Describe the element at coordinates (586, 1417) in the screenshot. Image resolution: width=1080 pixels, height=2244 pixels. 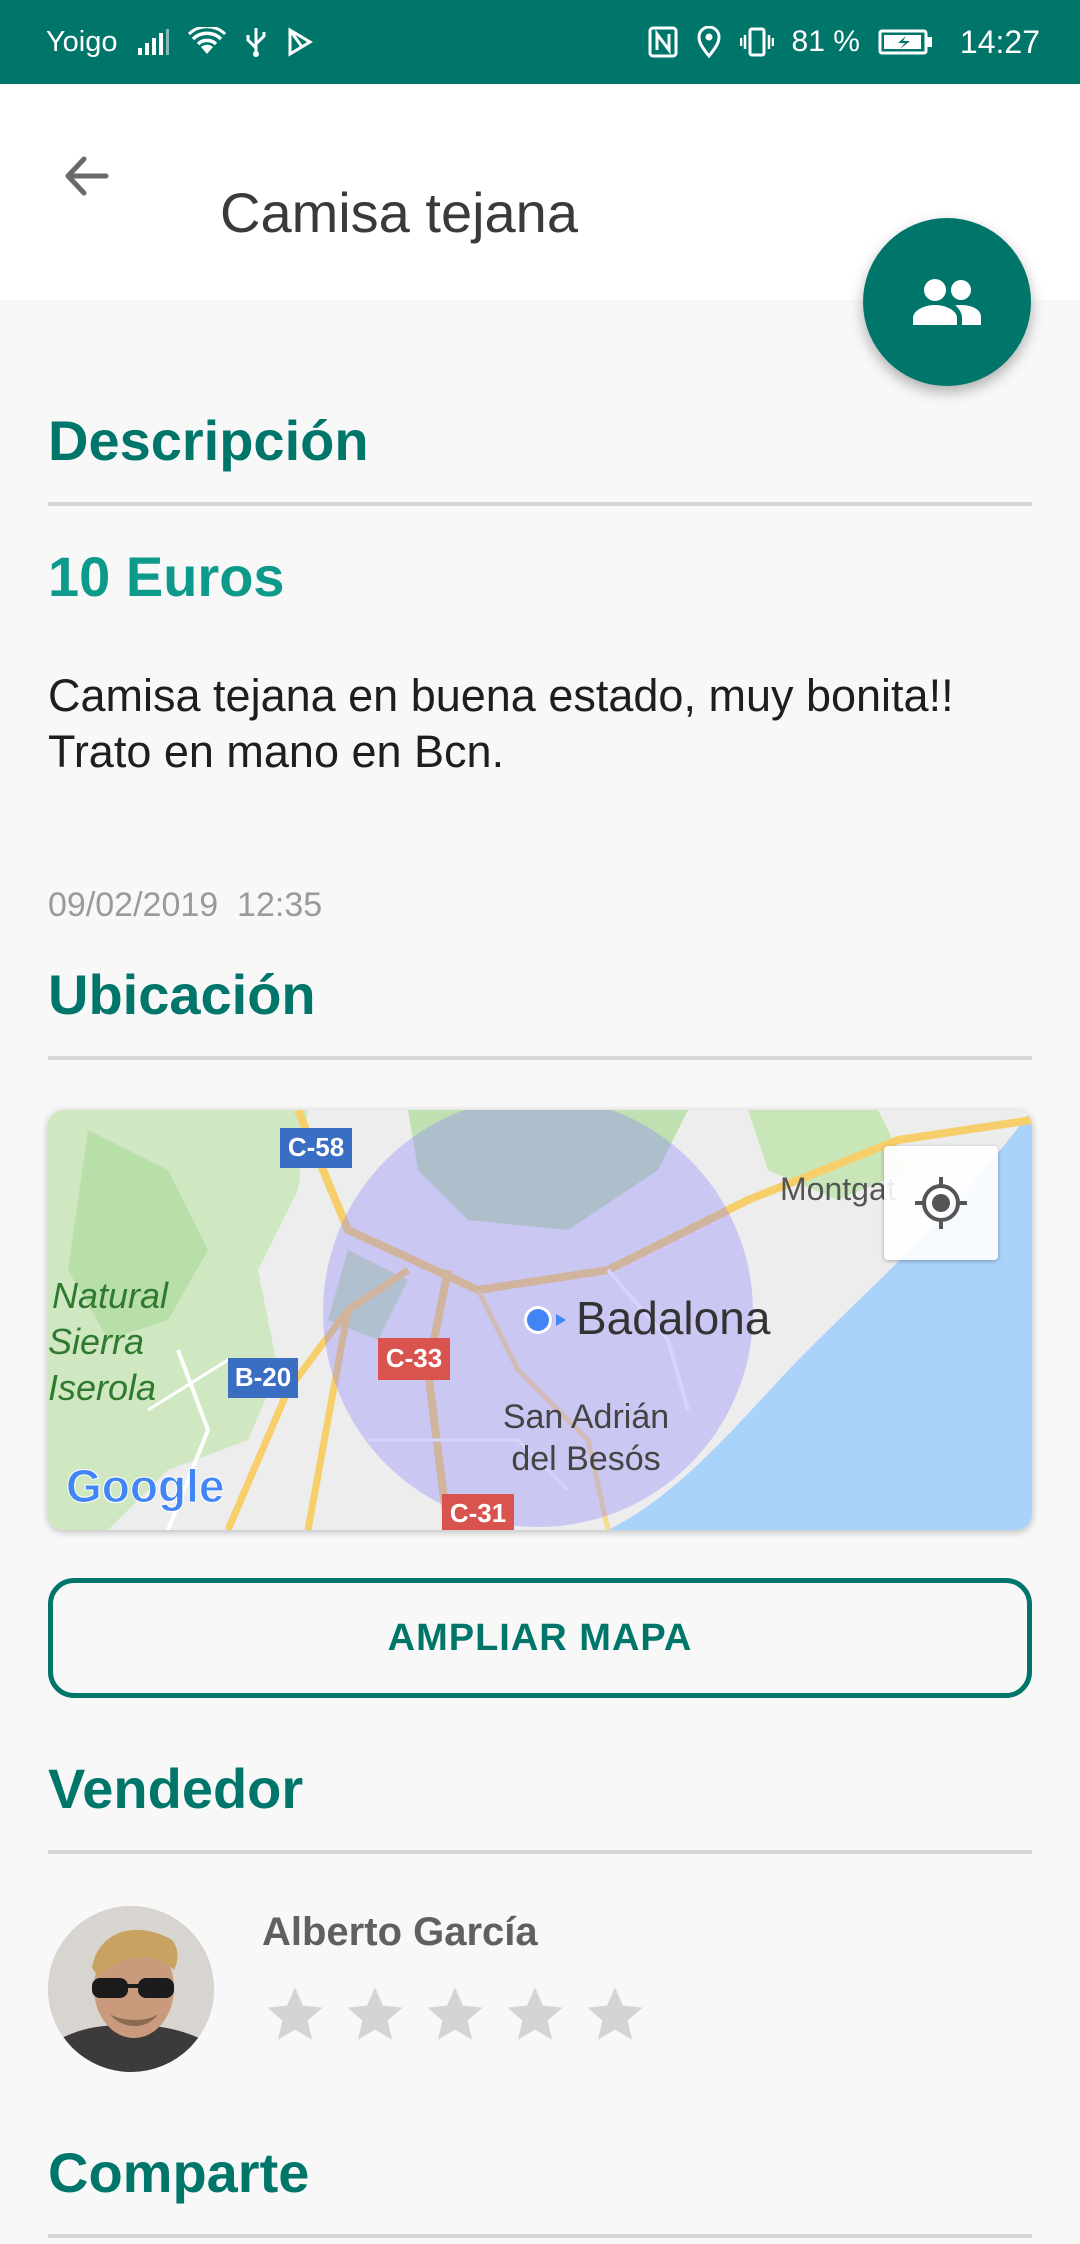
I see `map-label-san-adrian: San Adrián` at that location.